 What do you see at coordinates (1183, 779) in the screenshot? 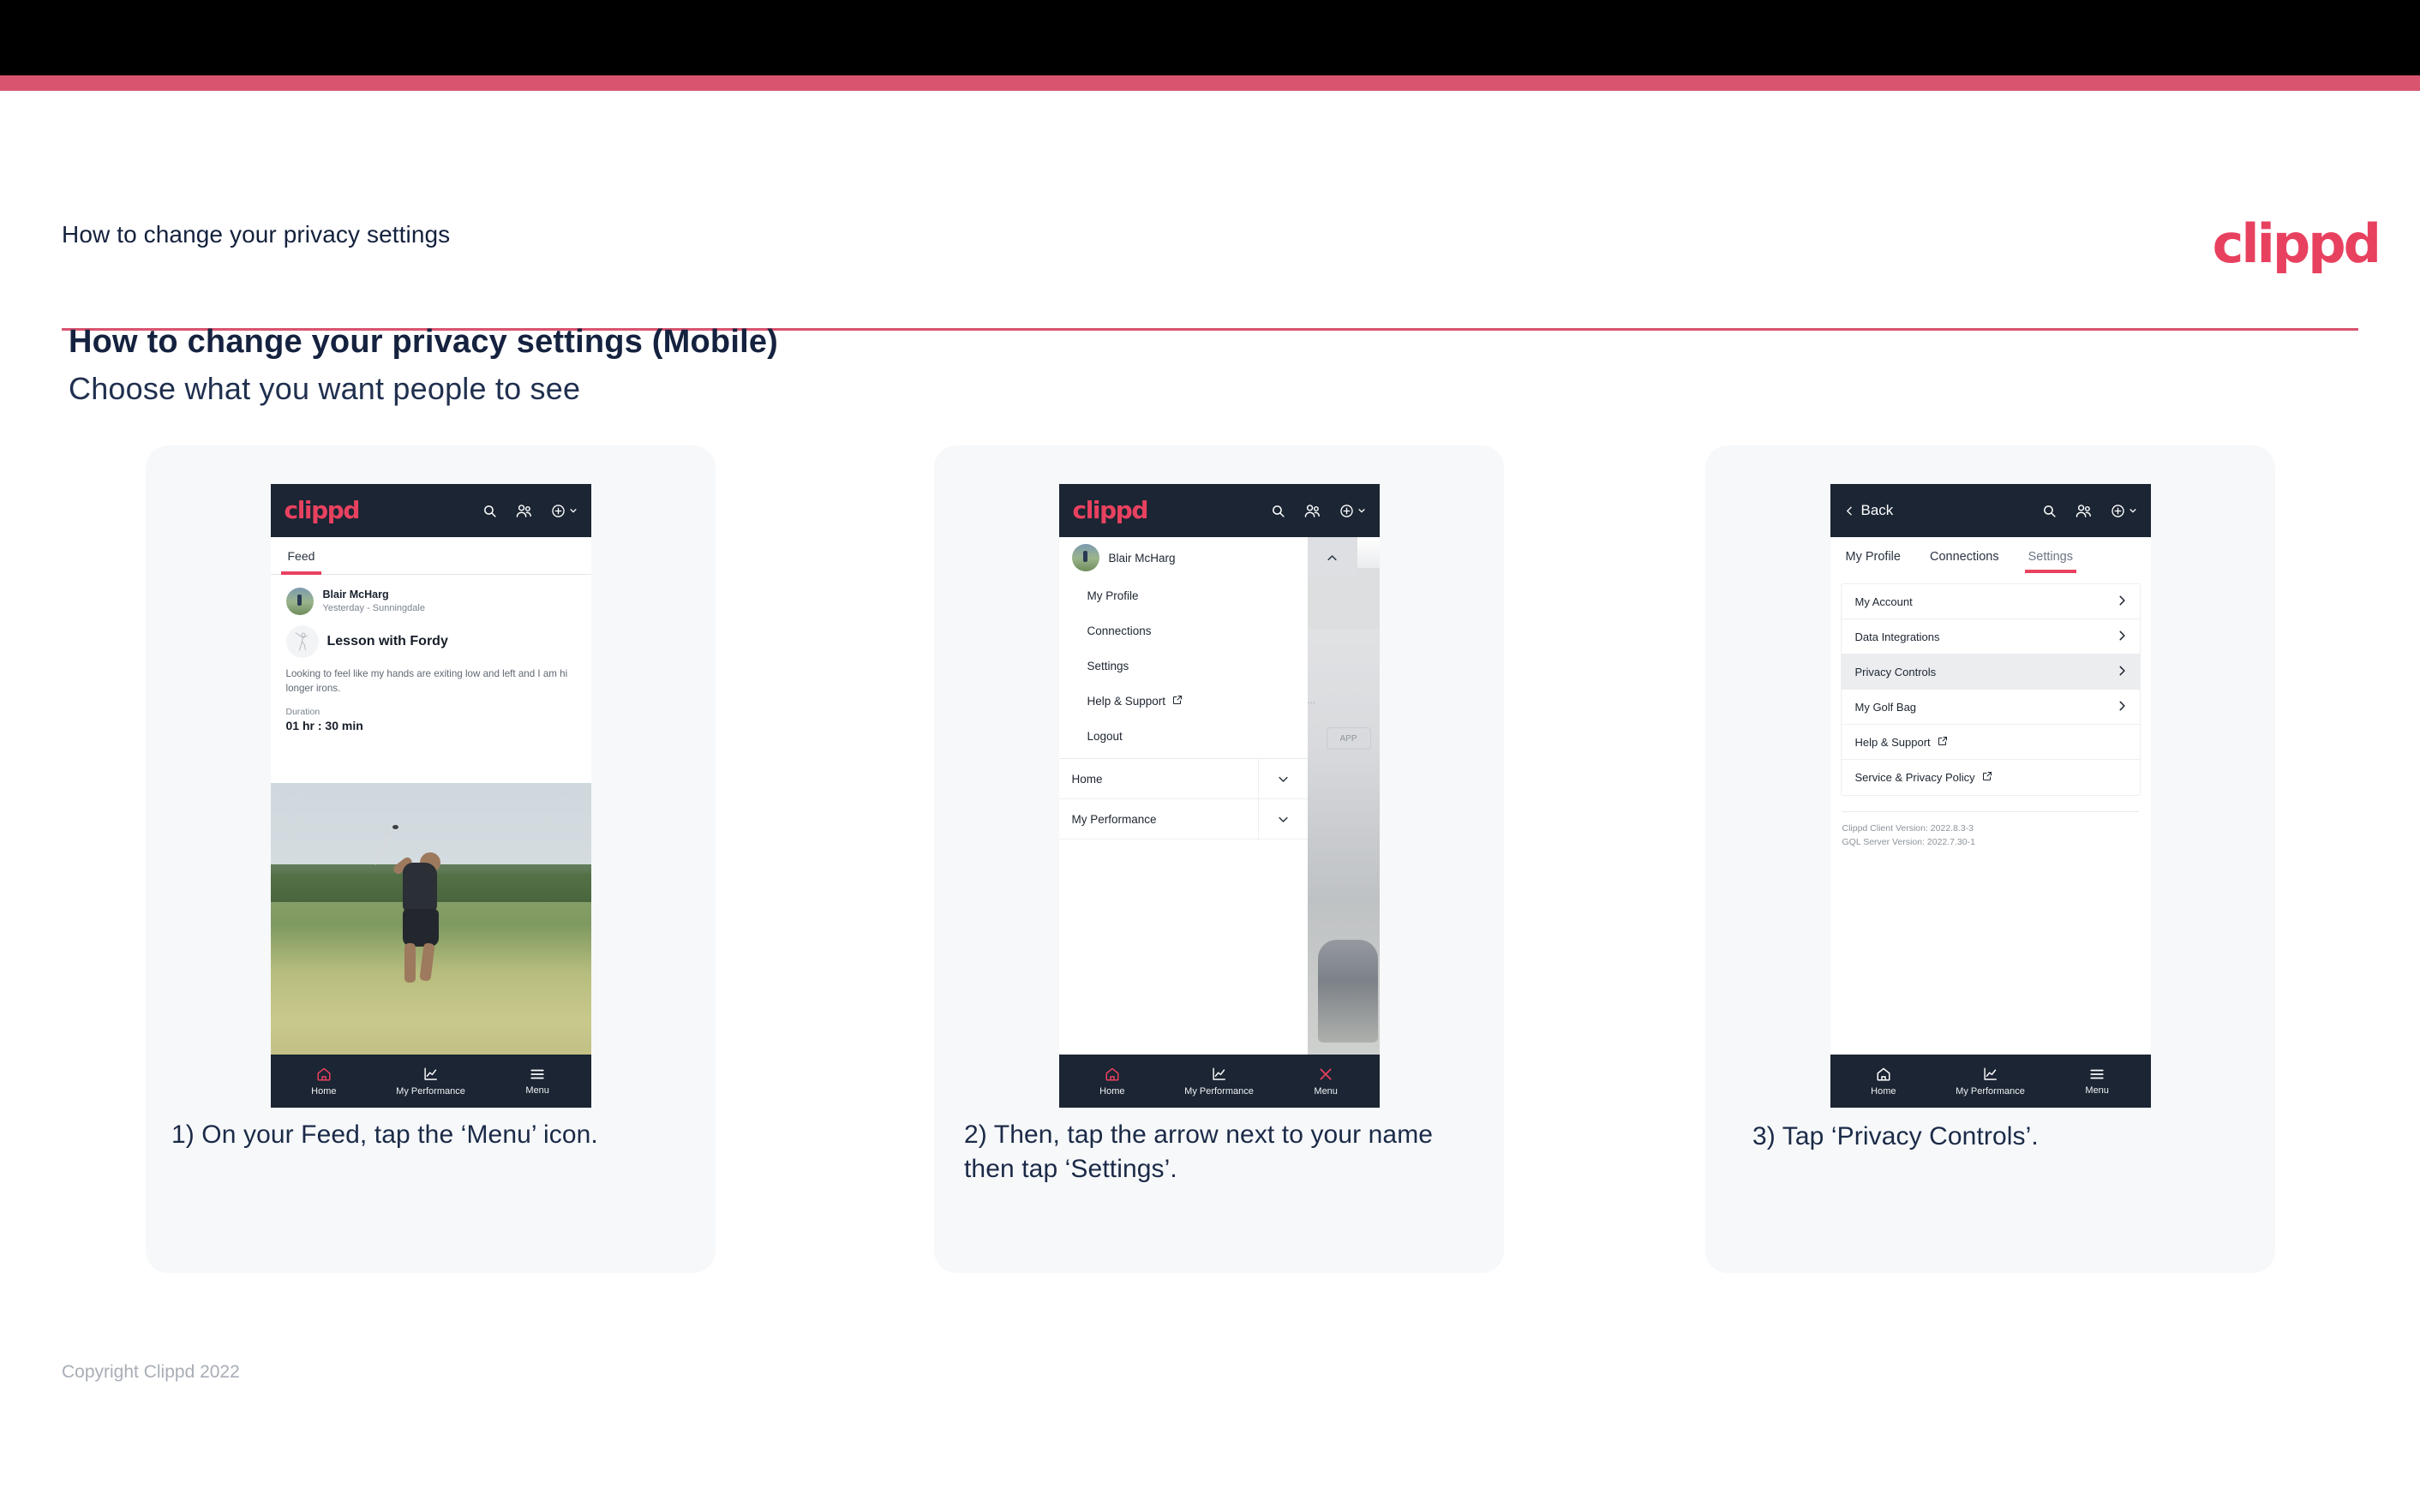
I see `drawer-expand-home: Home` at bounding box center [1183, 779].